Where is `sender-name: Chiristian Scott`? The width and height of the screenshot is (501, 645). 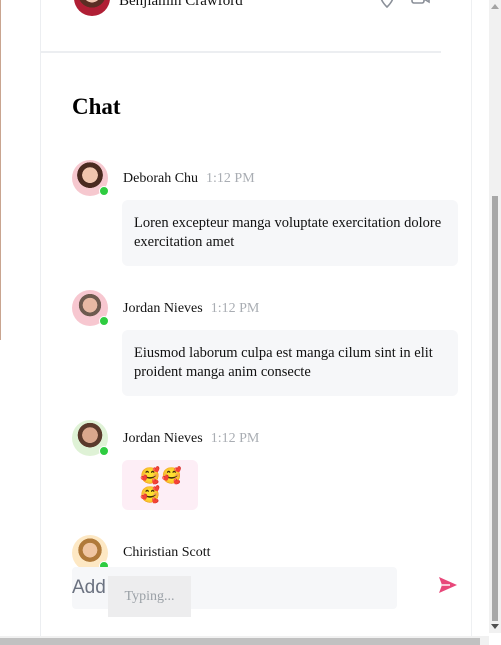
sender-name: Chiristian Scott is located at coordinates (167, 552).